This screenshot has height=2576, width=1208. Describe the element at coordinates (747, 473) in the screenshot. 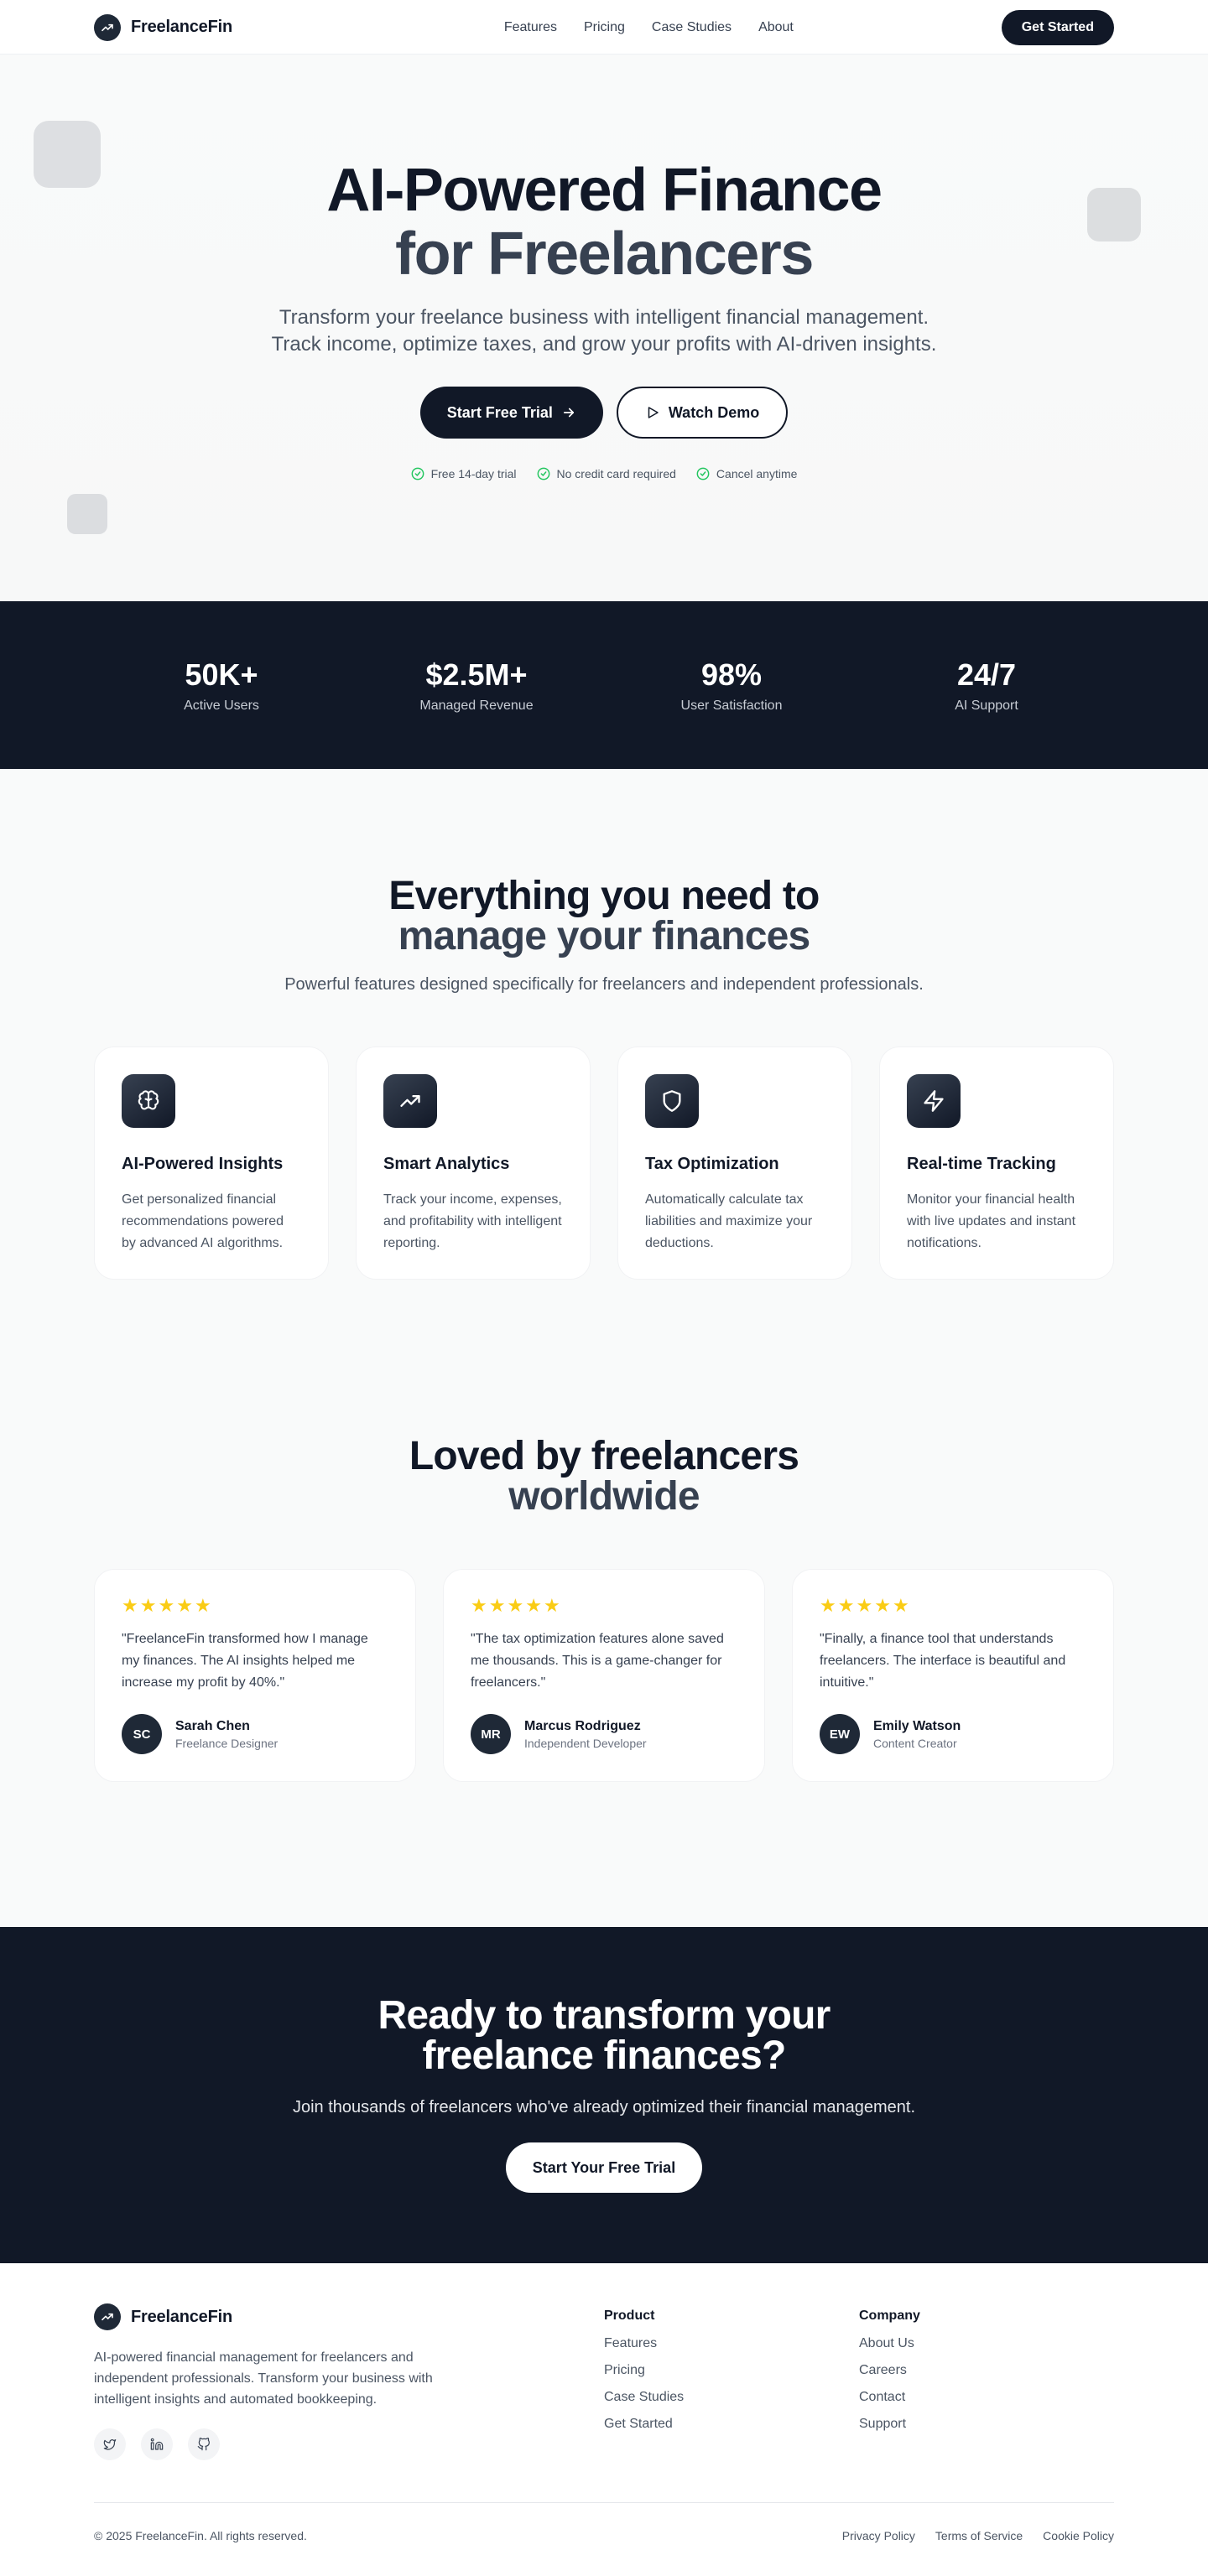

I see `benefit-item: Cancel anytime` at that location.